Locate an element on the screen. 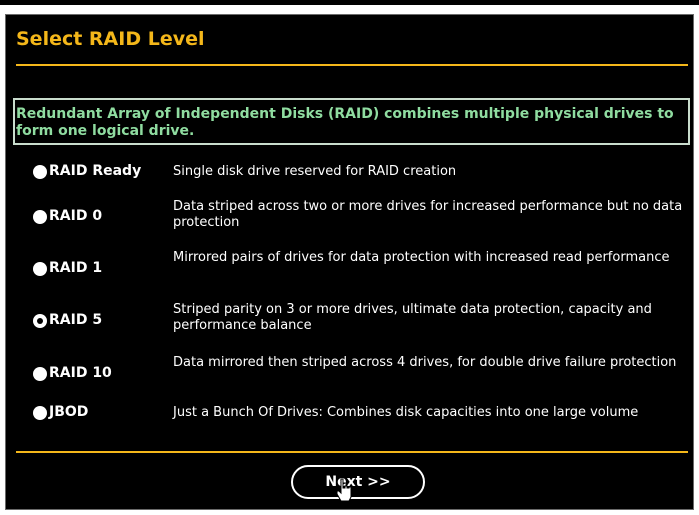 The width and height of the screenshot is (699, 515). top-bar is located at coordinates (349, 2).